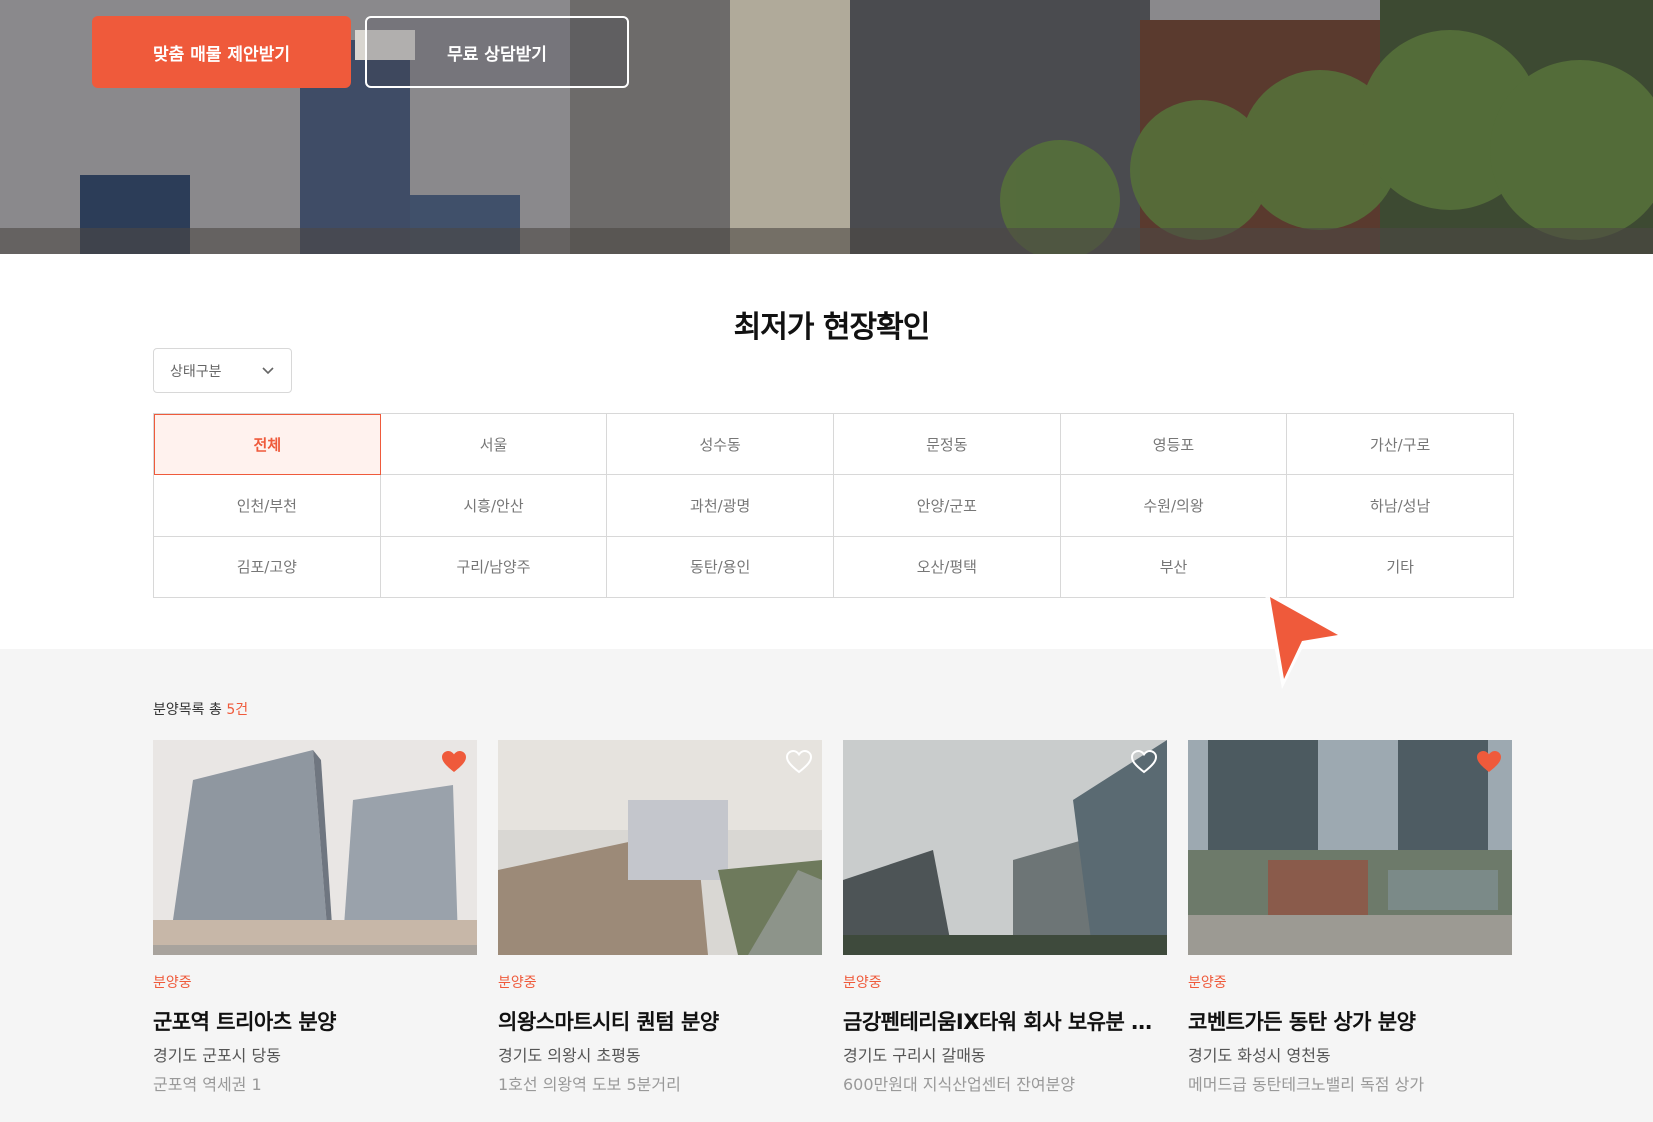 The height and width of the screenshot is (1122, 1653). I want to click on region-tab-all: 전체, so click(267, 445).